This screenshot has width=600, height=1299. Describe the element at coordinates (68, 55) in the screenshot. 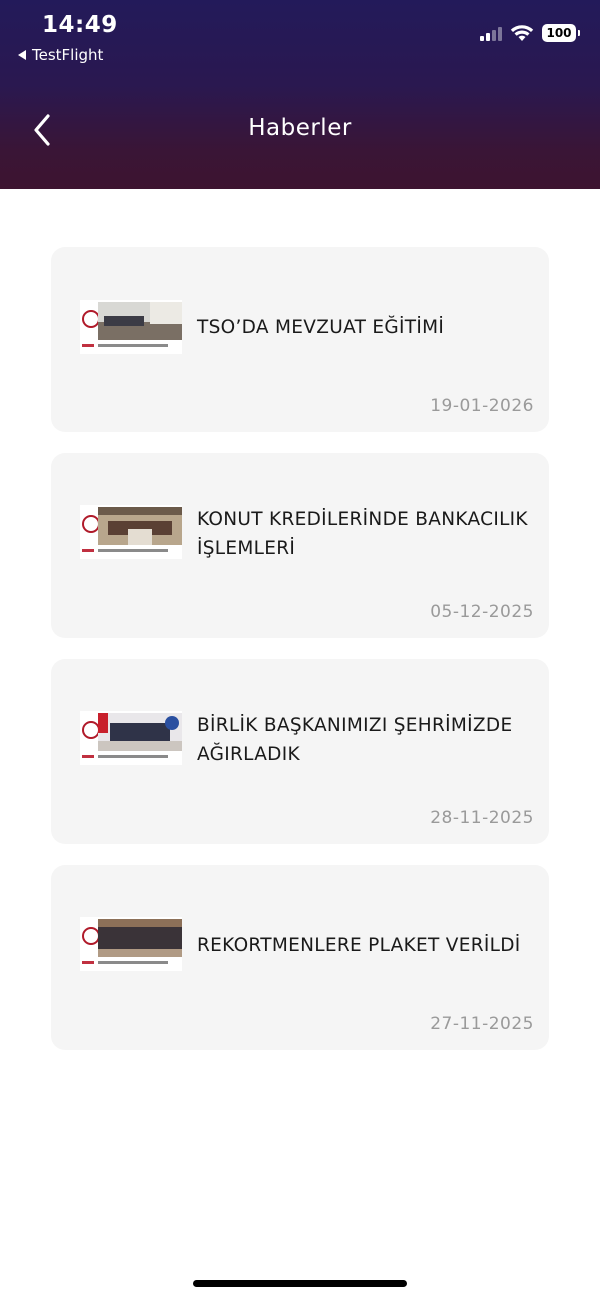

I see `return-app-label: TestFlight` at that location.